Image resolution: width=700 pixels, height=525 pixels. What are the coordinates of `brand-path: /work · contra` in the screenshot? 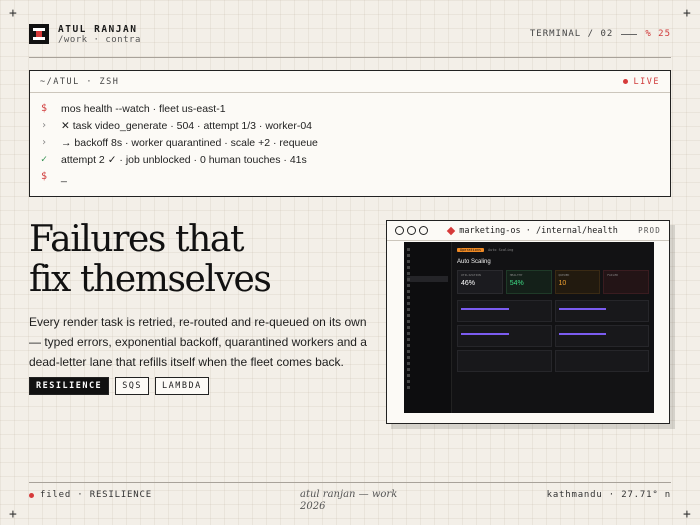 It's located at (99, 40).